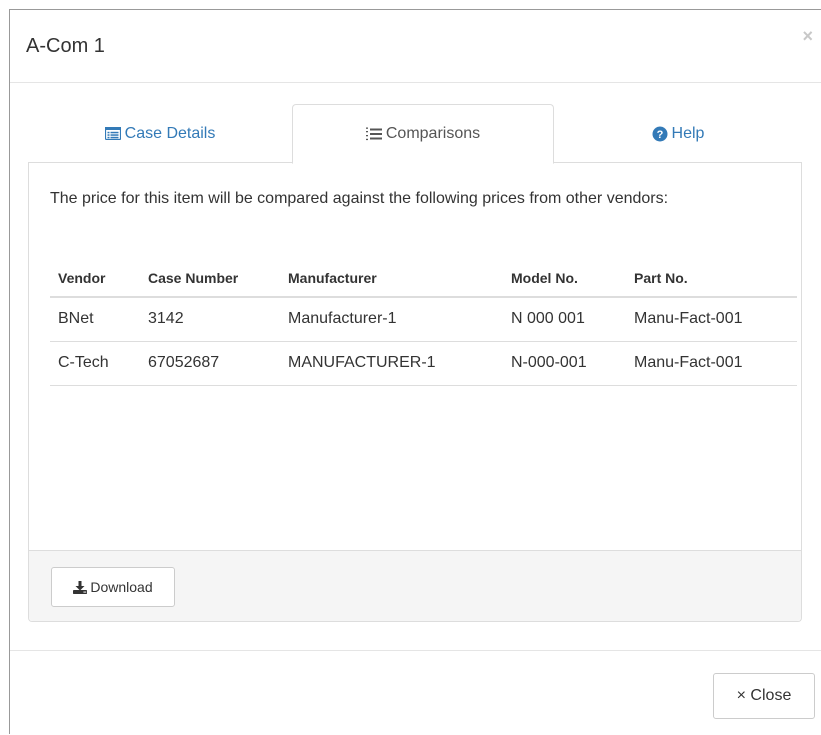 This screenshot has width=821, height=735. Describe the element at coordinates (391, 278) in the screenshot. I see `column-header-manufacturer: Manufacturer` at that location.